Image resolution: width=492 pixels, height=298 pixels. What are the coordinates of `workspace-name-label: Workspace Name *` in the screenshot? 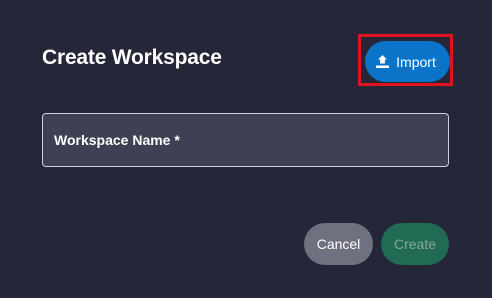 It's located at (117, 140).